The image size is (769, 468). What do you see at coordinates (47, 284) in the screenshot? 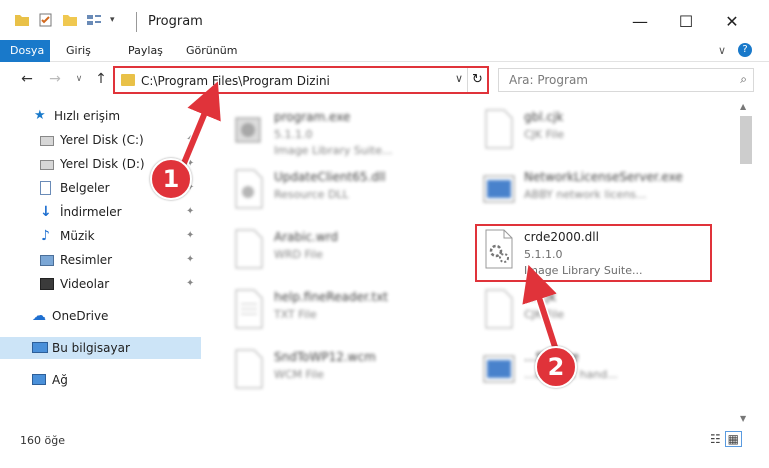
I see `videos-icon` at bounding box center [47, 284].